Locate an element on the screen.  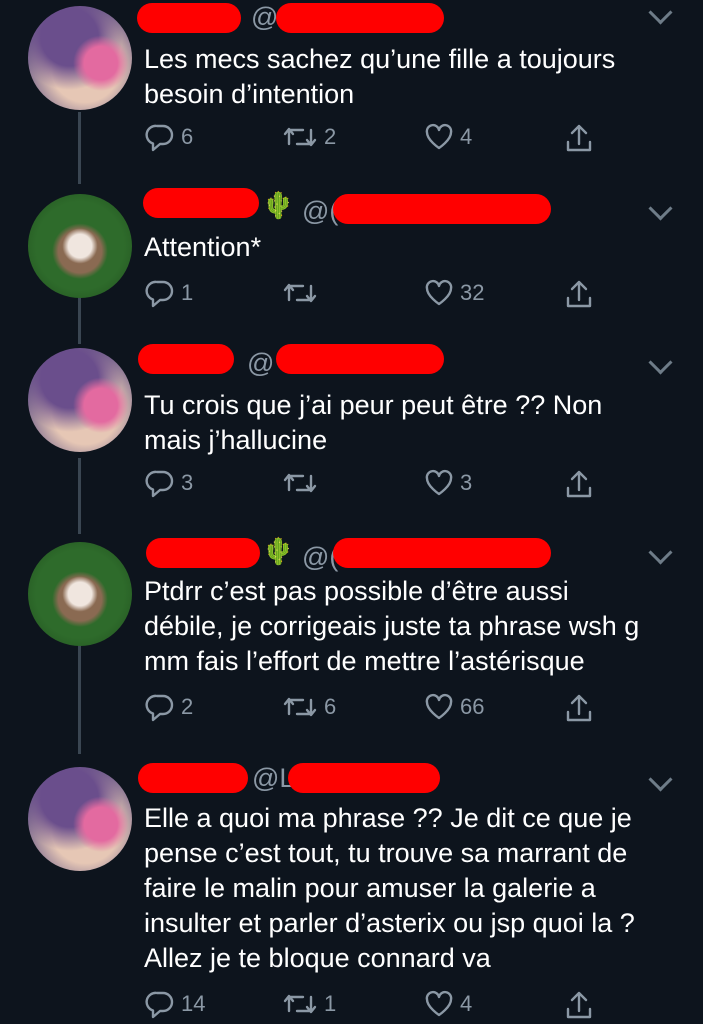
reply-count: 6 is located at coordinates (187, 136).